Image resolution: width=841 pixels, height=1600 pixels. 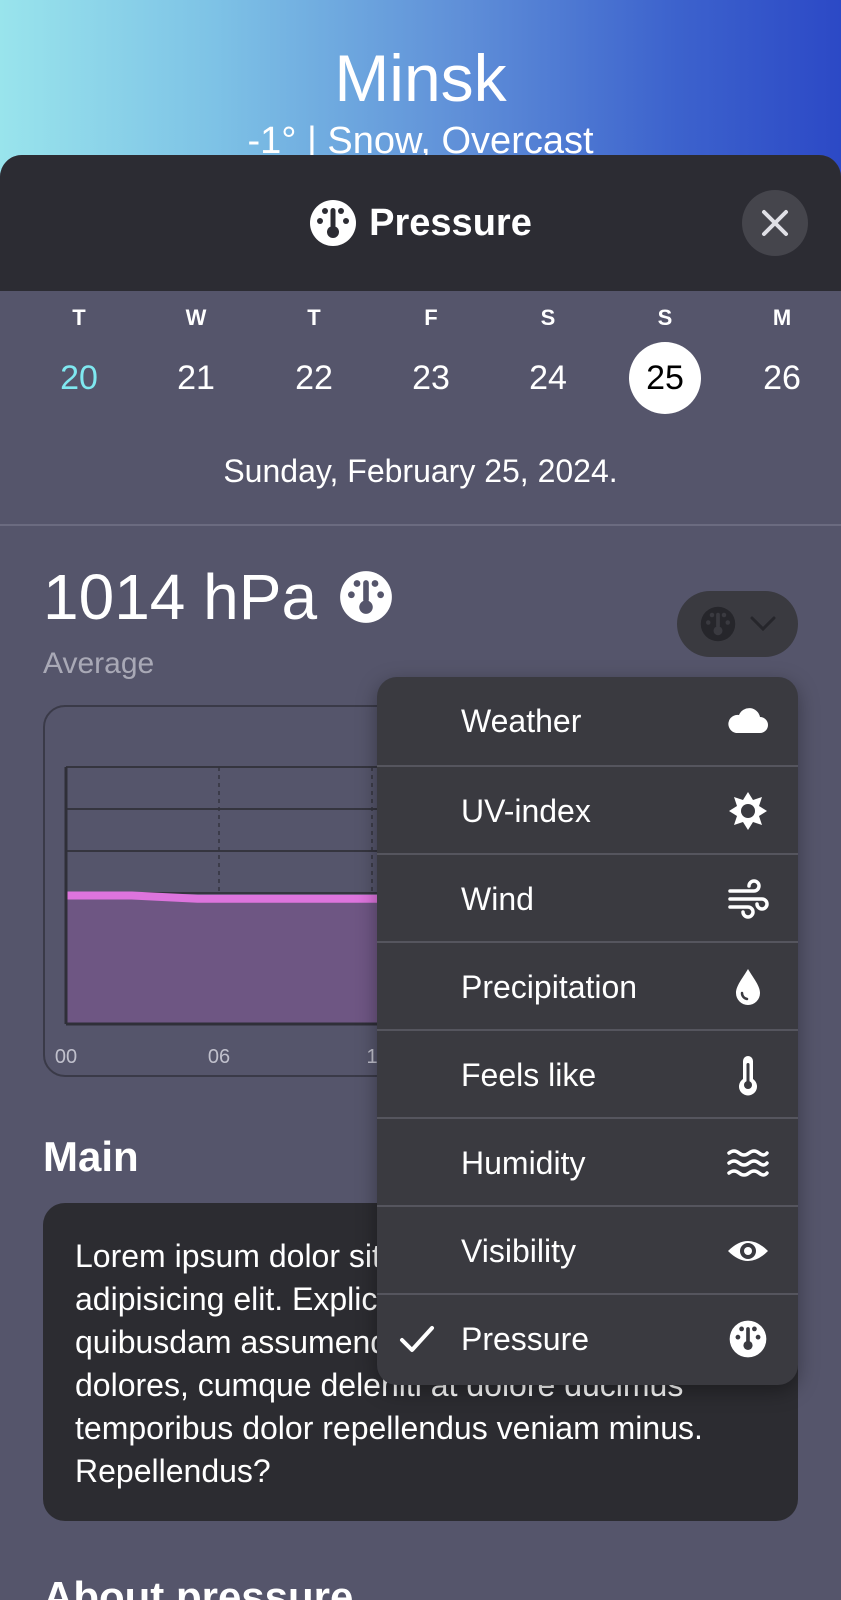 What do you see at coordinates (196, 317) in the screenshot?
I see `day-of-week: W` at bounding box center [196, 317].